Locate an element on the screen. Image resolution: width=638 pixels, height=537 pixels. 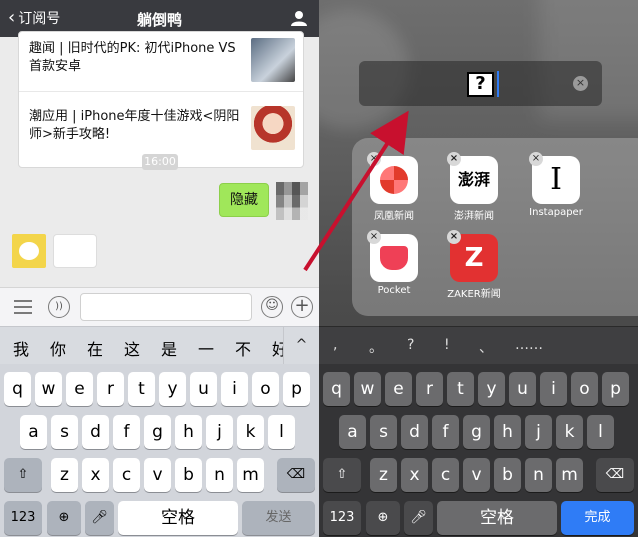
plus-icon: + is located at coordinates (302, 307).